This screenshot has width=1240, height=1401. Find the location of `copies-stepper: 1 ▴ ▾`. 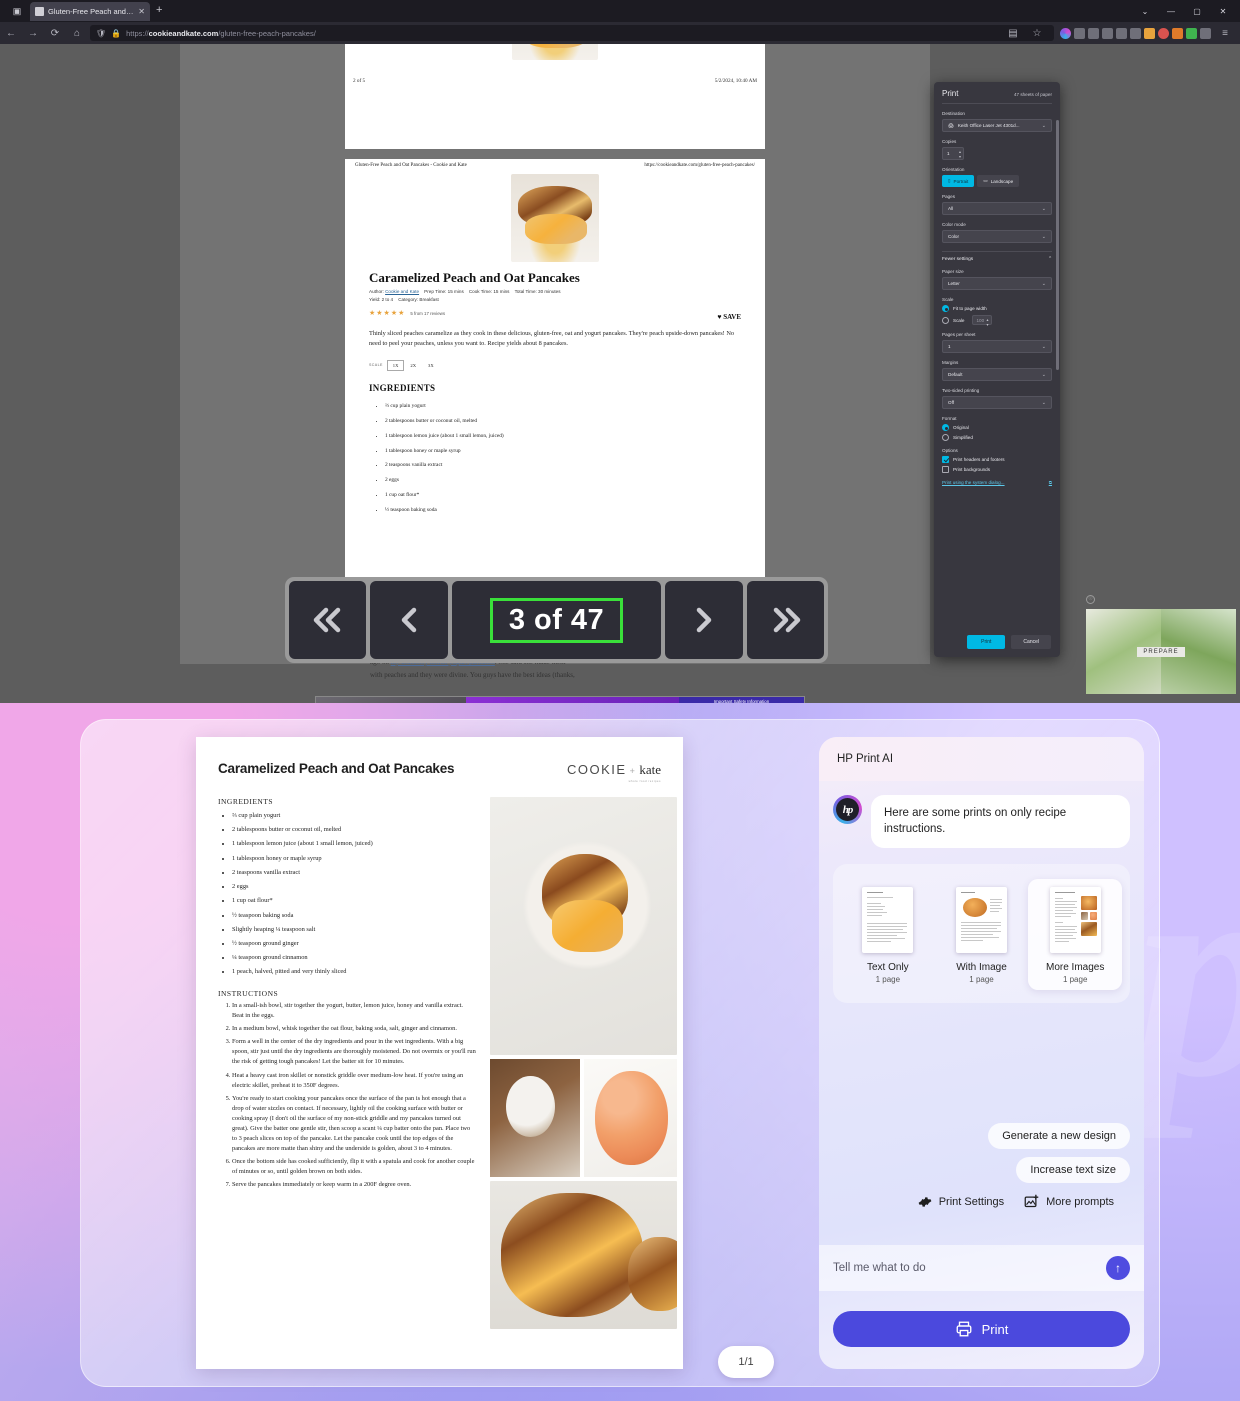

copies-stepper: 1 ▴ ▾ is located at coordinates (953, 153).